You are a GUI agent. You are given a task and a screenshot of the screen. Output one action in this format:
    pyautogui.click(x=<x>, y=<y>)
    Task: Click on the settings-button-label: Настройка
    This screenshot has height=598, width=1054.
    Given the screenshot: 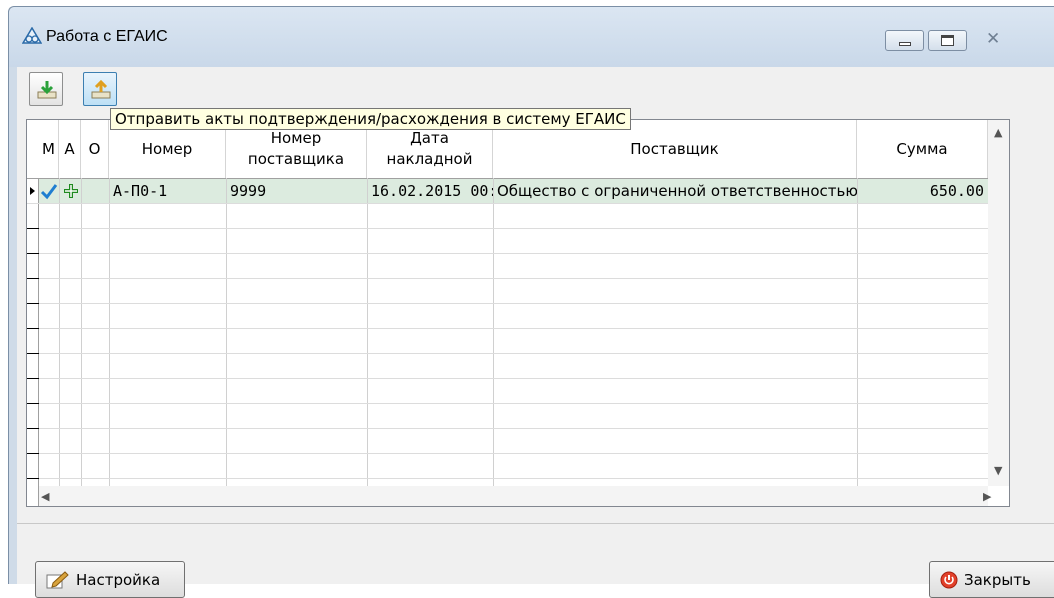 What is the action you would take?
    pyautogui.click(x=118, y=579)
    